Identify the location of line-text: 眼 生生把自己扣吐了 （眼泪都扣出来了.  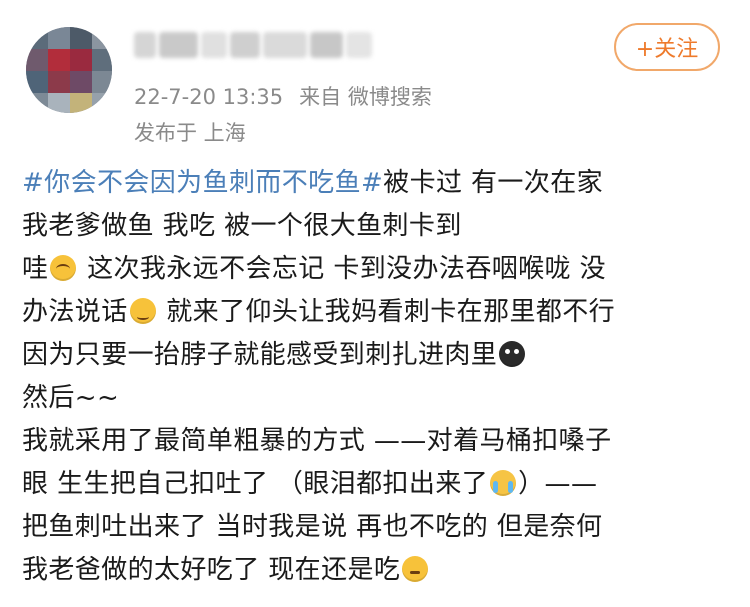
(255, 484).